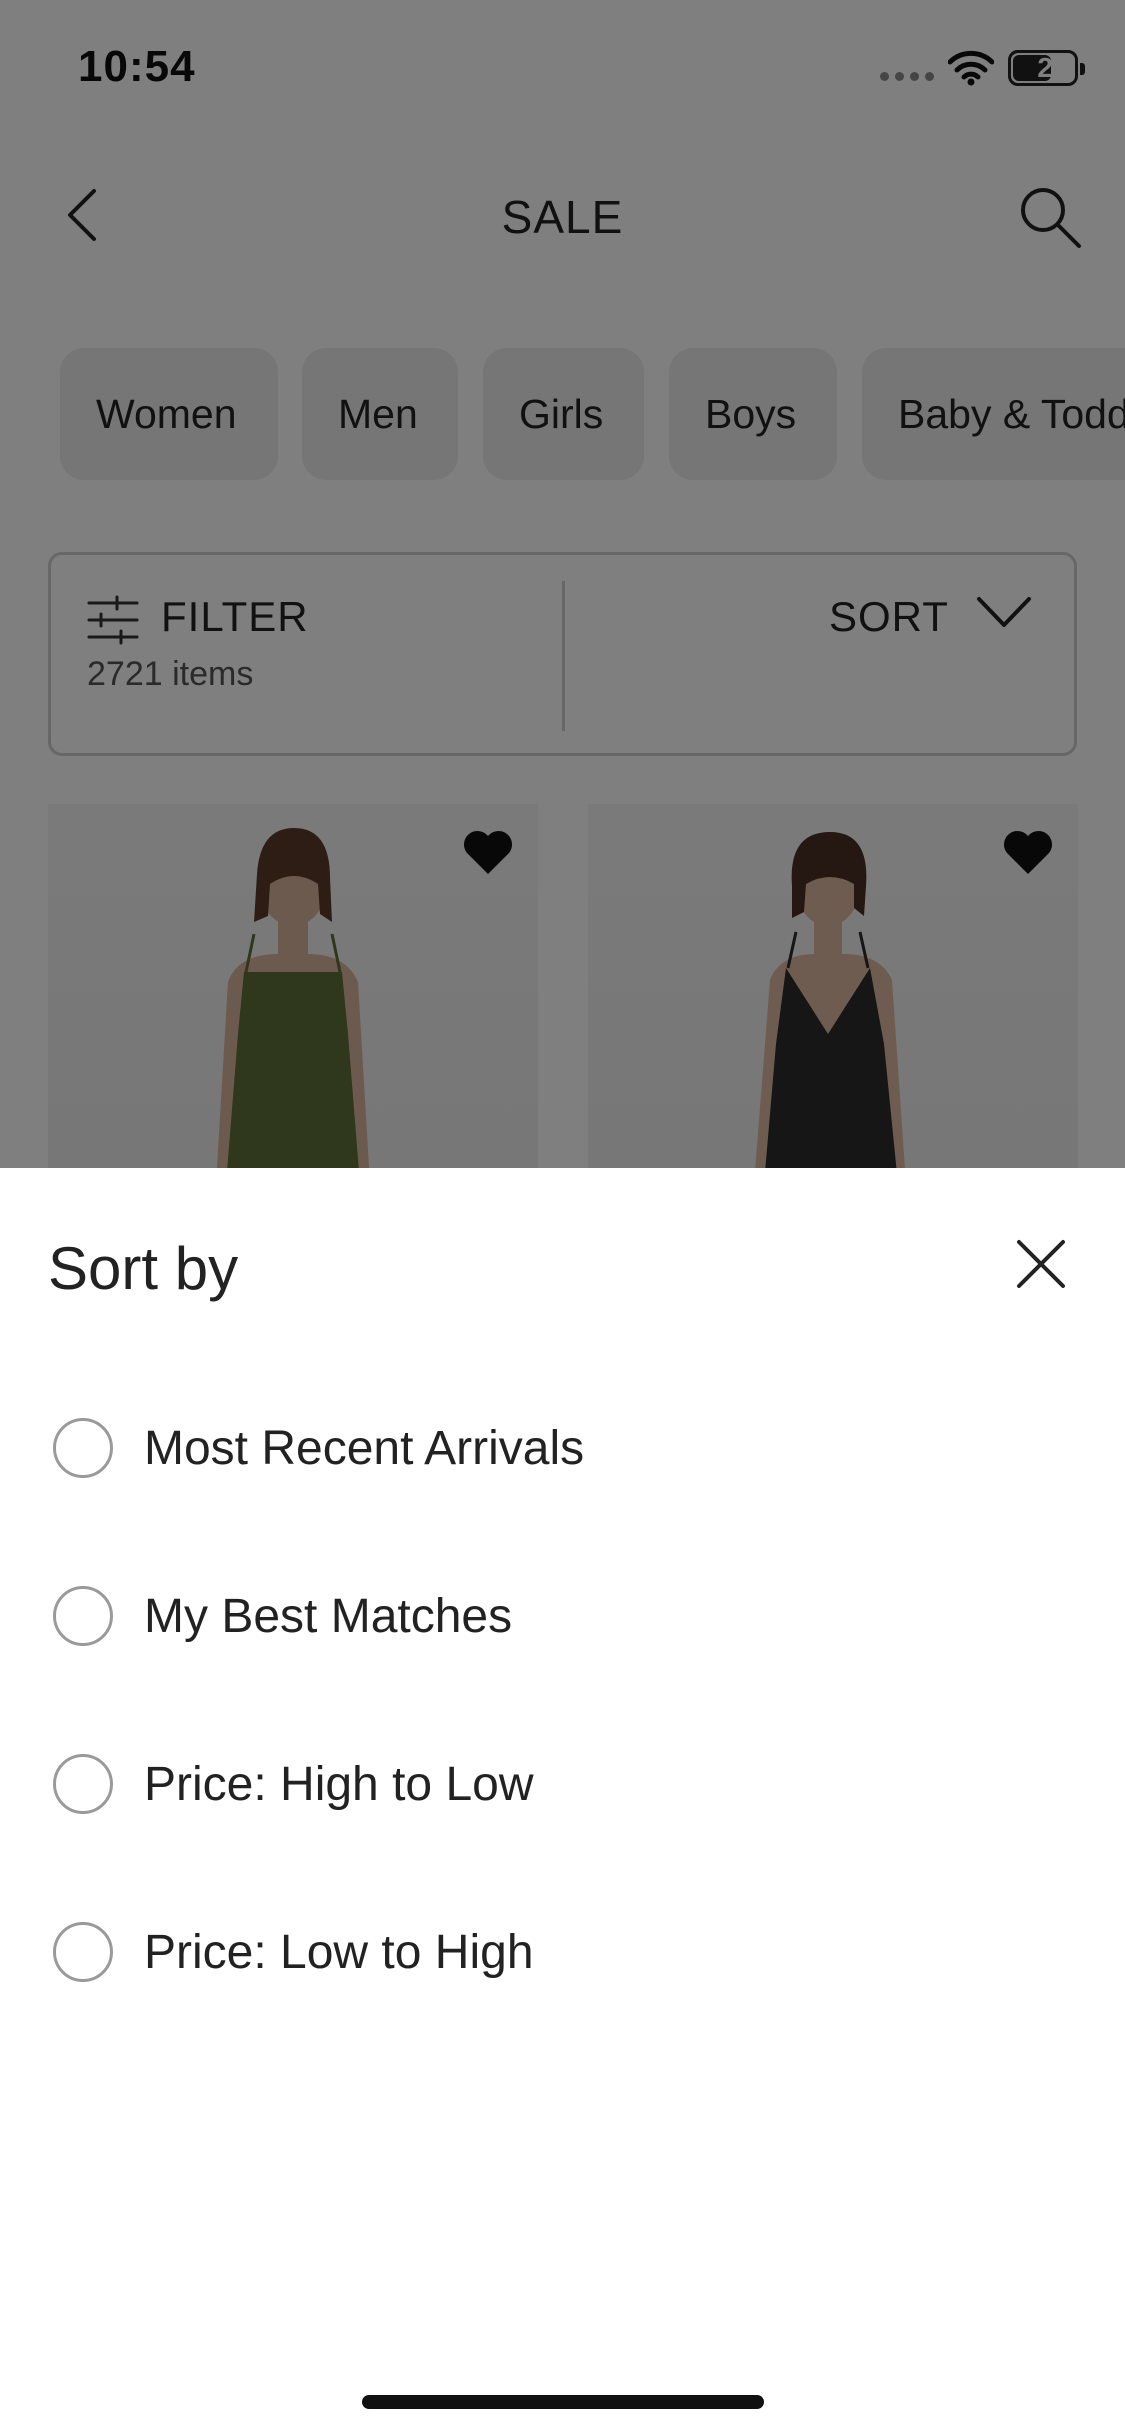  I want to click on sort-option-label: Price: Low to High, so click(339, 1952).